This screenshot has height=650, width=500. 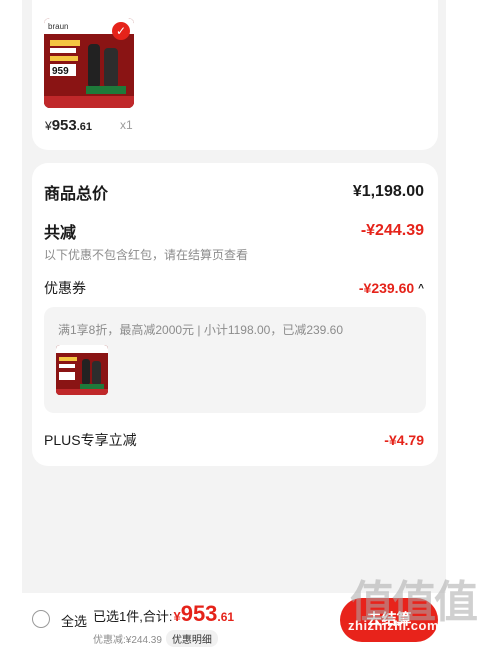 I want to click on discount-text: 优惠减:¥244.39, so click(x=127, y=640).